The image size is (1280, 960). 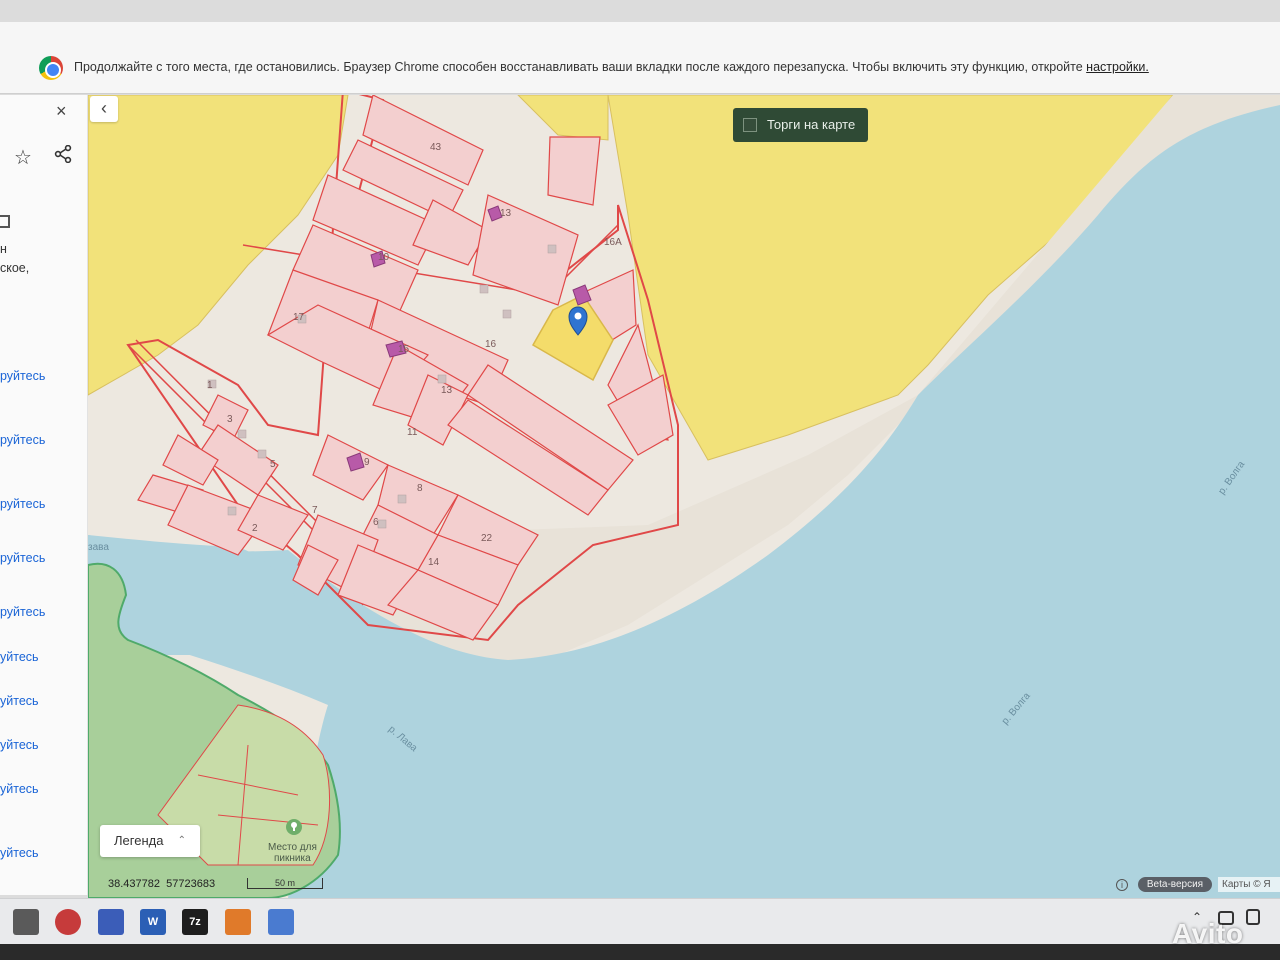 I want to click on chevron-up-icon: ⌃, so click(x=181, y=840).